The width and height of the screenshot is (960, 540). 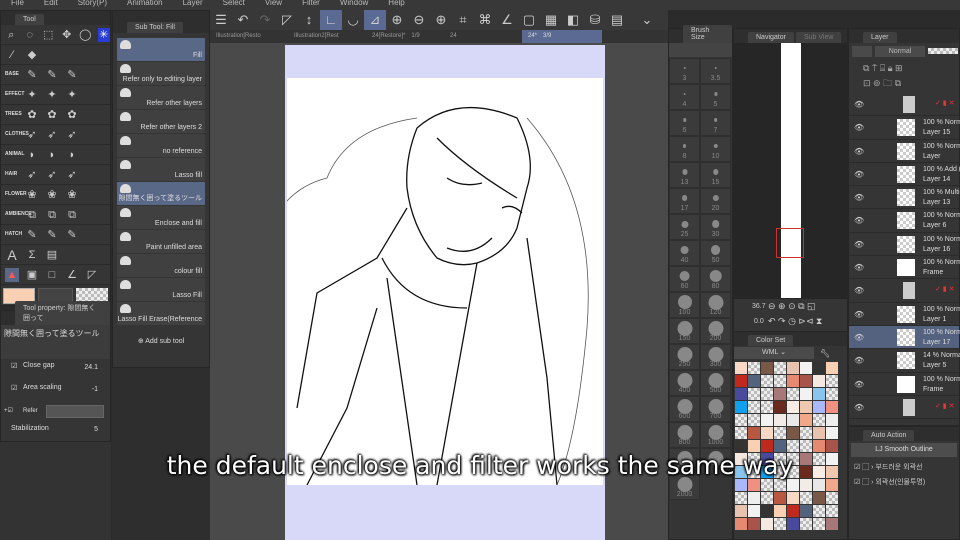 What do you see at coordinates (684, 357) in the screenshot?
I see `brush-size-cell: 250` at bounding box center [684, 357].